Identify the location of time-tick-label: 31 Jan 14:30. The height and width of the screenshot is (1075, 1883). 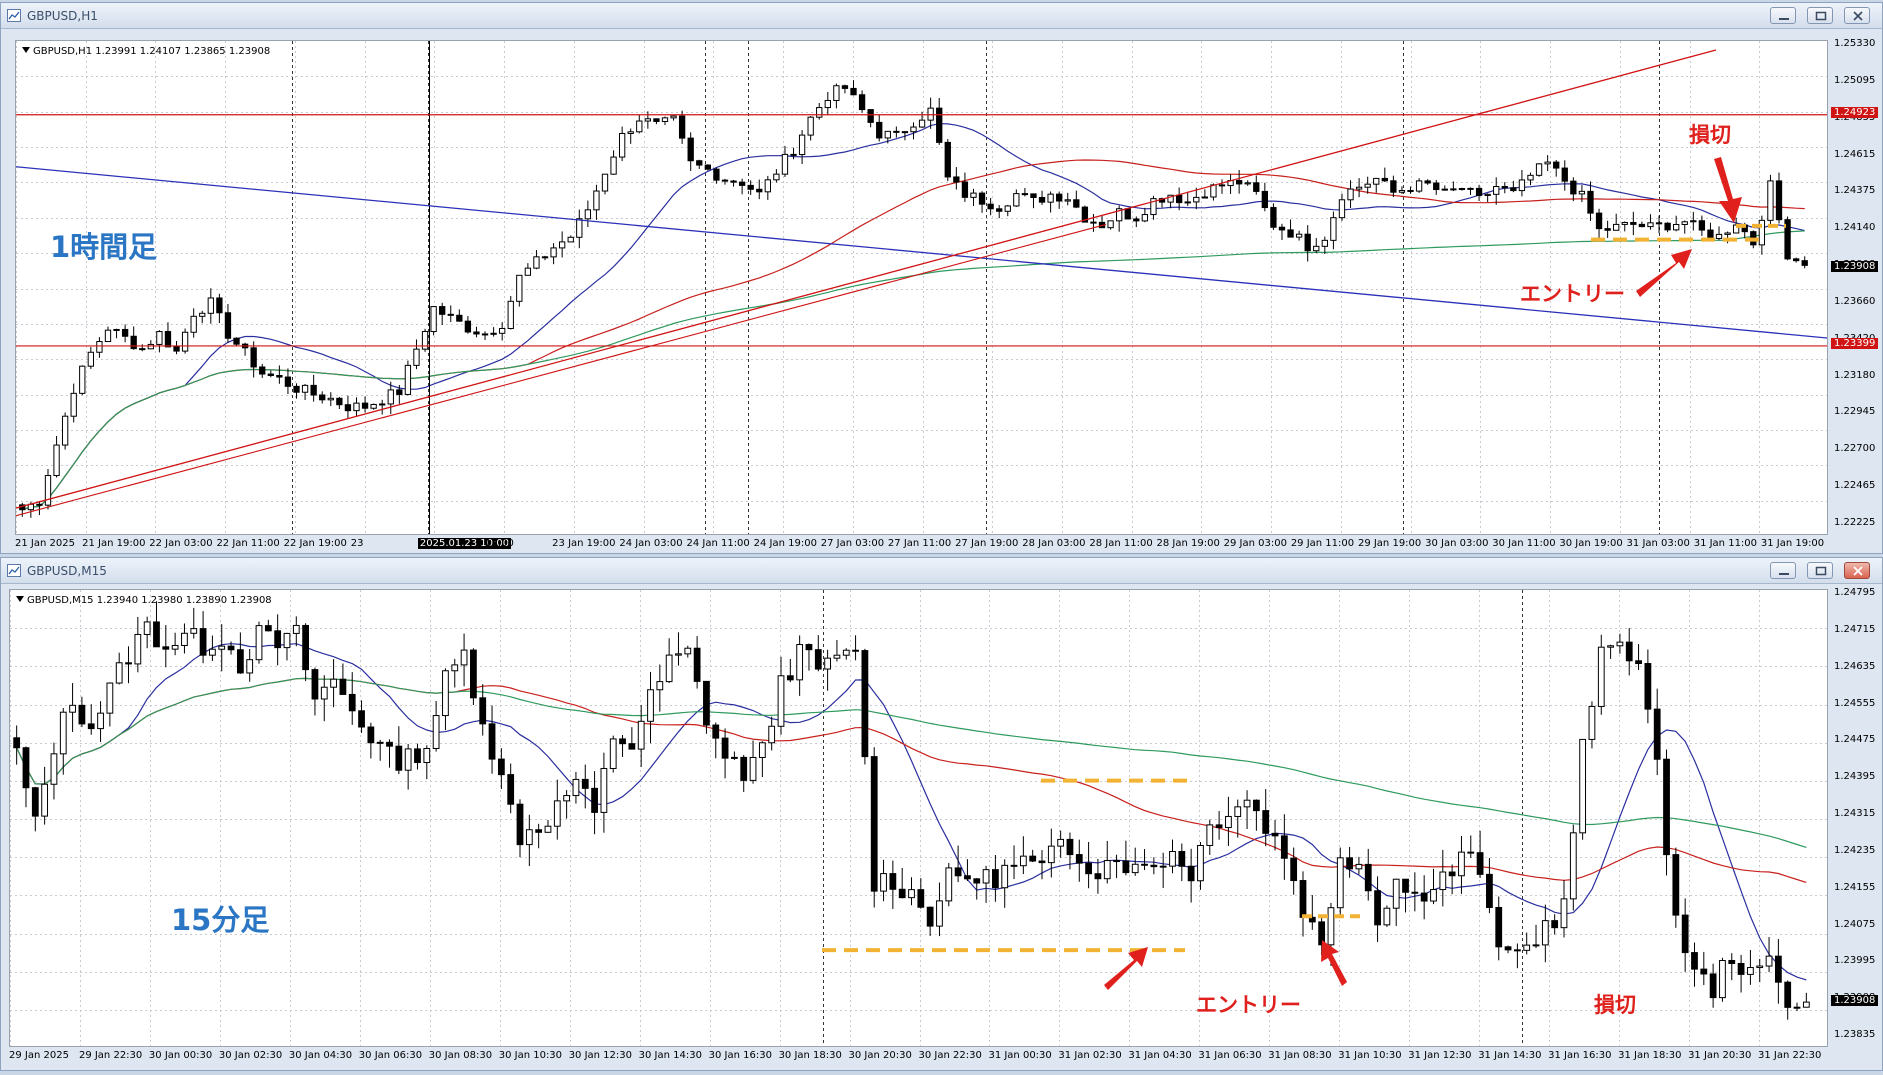
(1510, 1055).